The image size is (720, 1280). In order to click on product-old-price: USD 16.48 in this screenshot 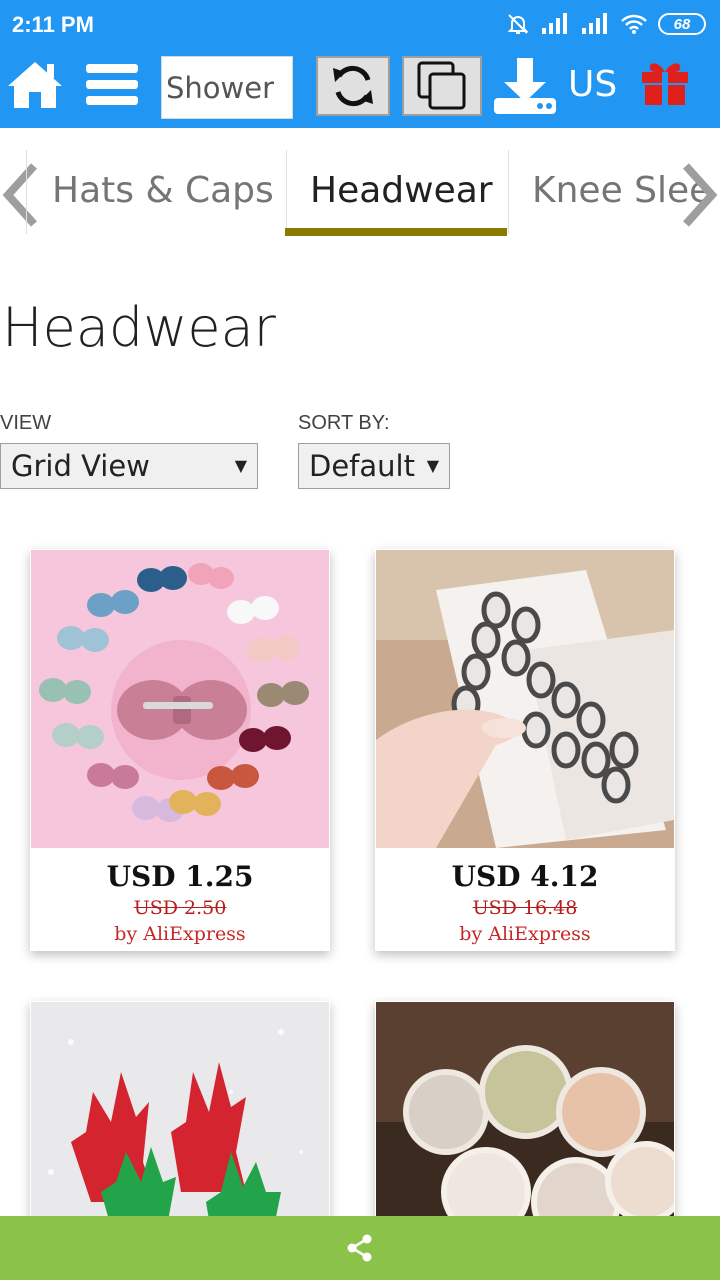, I will do `click(525, 908)`.